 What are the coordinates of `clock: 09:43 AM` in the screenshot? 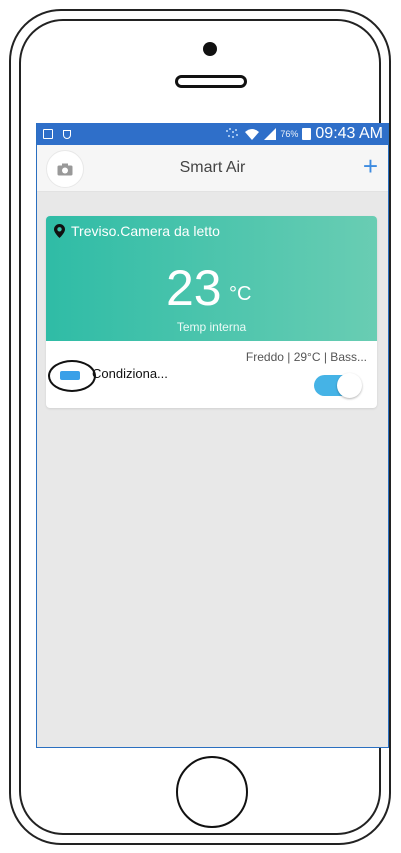 It's located at (349, 133).